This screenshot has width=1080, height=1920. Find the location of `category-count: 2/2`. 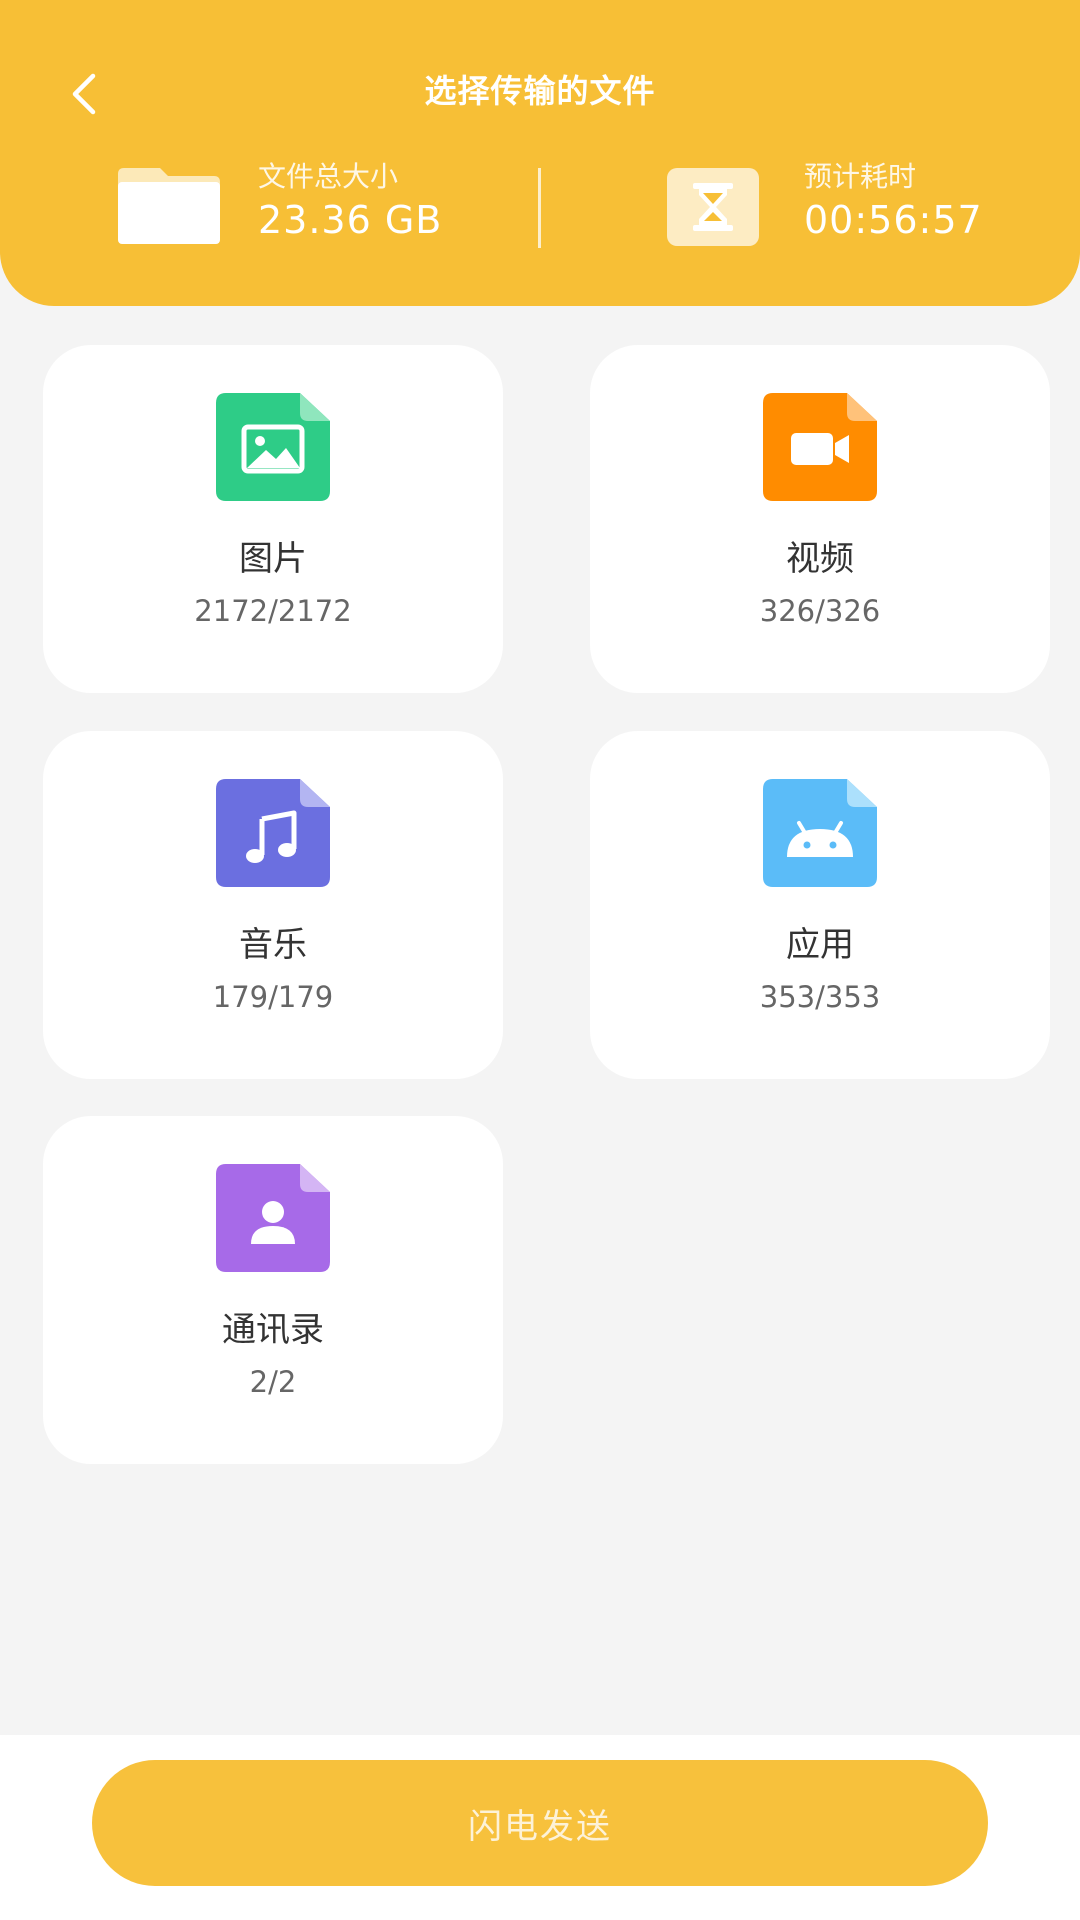

category-count: 2/2 is located at coordinates (273, 1382).